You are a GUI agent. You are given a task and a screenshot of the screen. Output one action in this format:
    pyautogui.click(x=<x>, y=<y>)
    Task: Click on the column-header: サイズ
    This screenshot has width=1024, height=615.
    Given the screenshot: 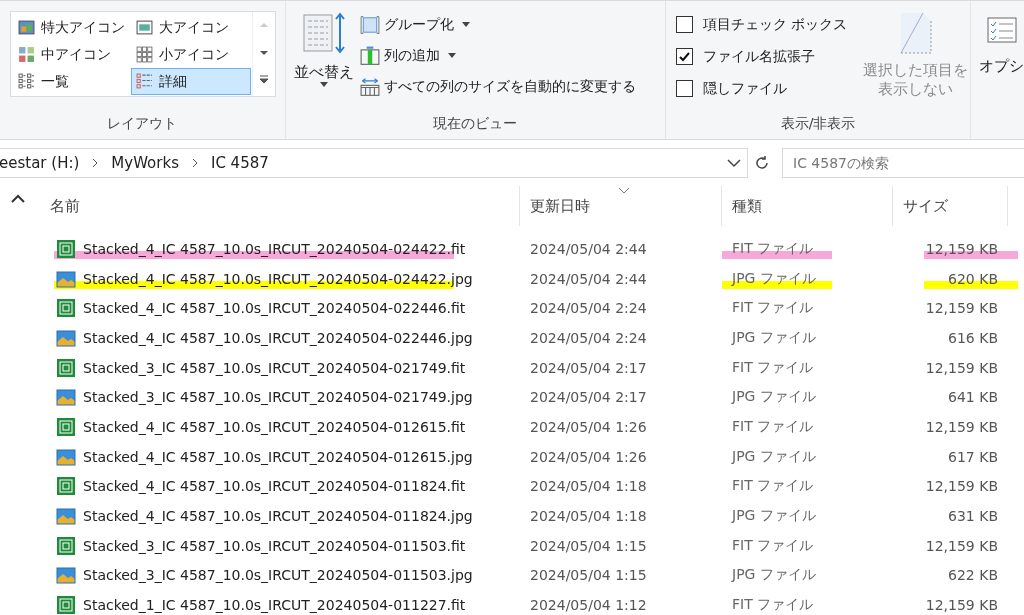 What is the action you would take?
    pyautogui.click(x=950, y=206)
    